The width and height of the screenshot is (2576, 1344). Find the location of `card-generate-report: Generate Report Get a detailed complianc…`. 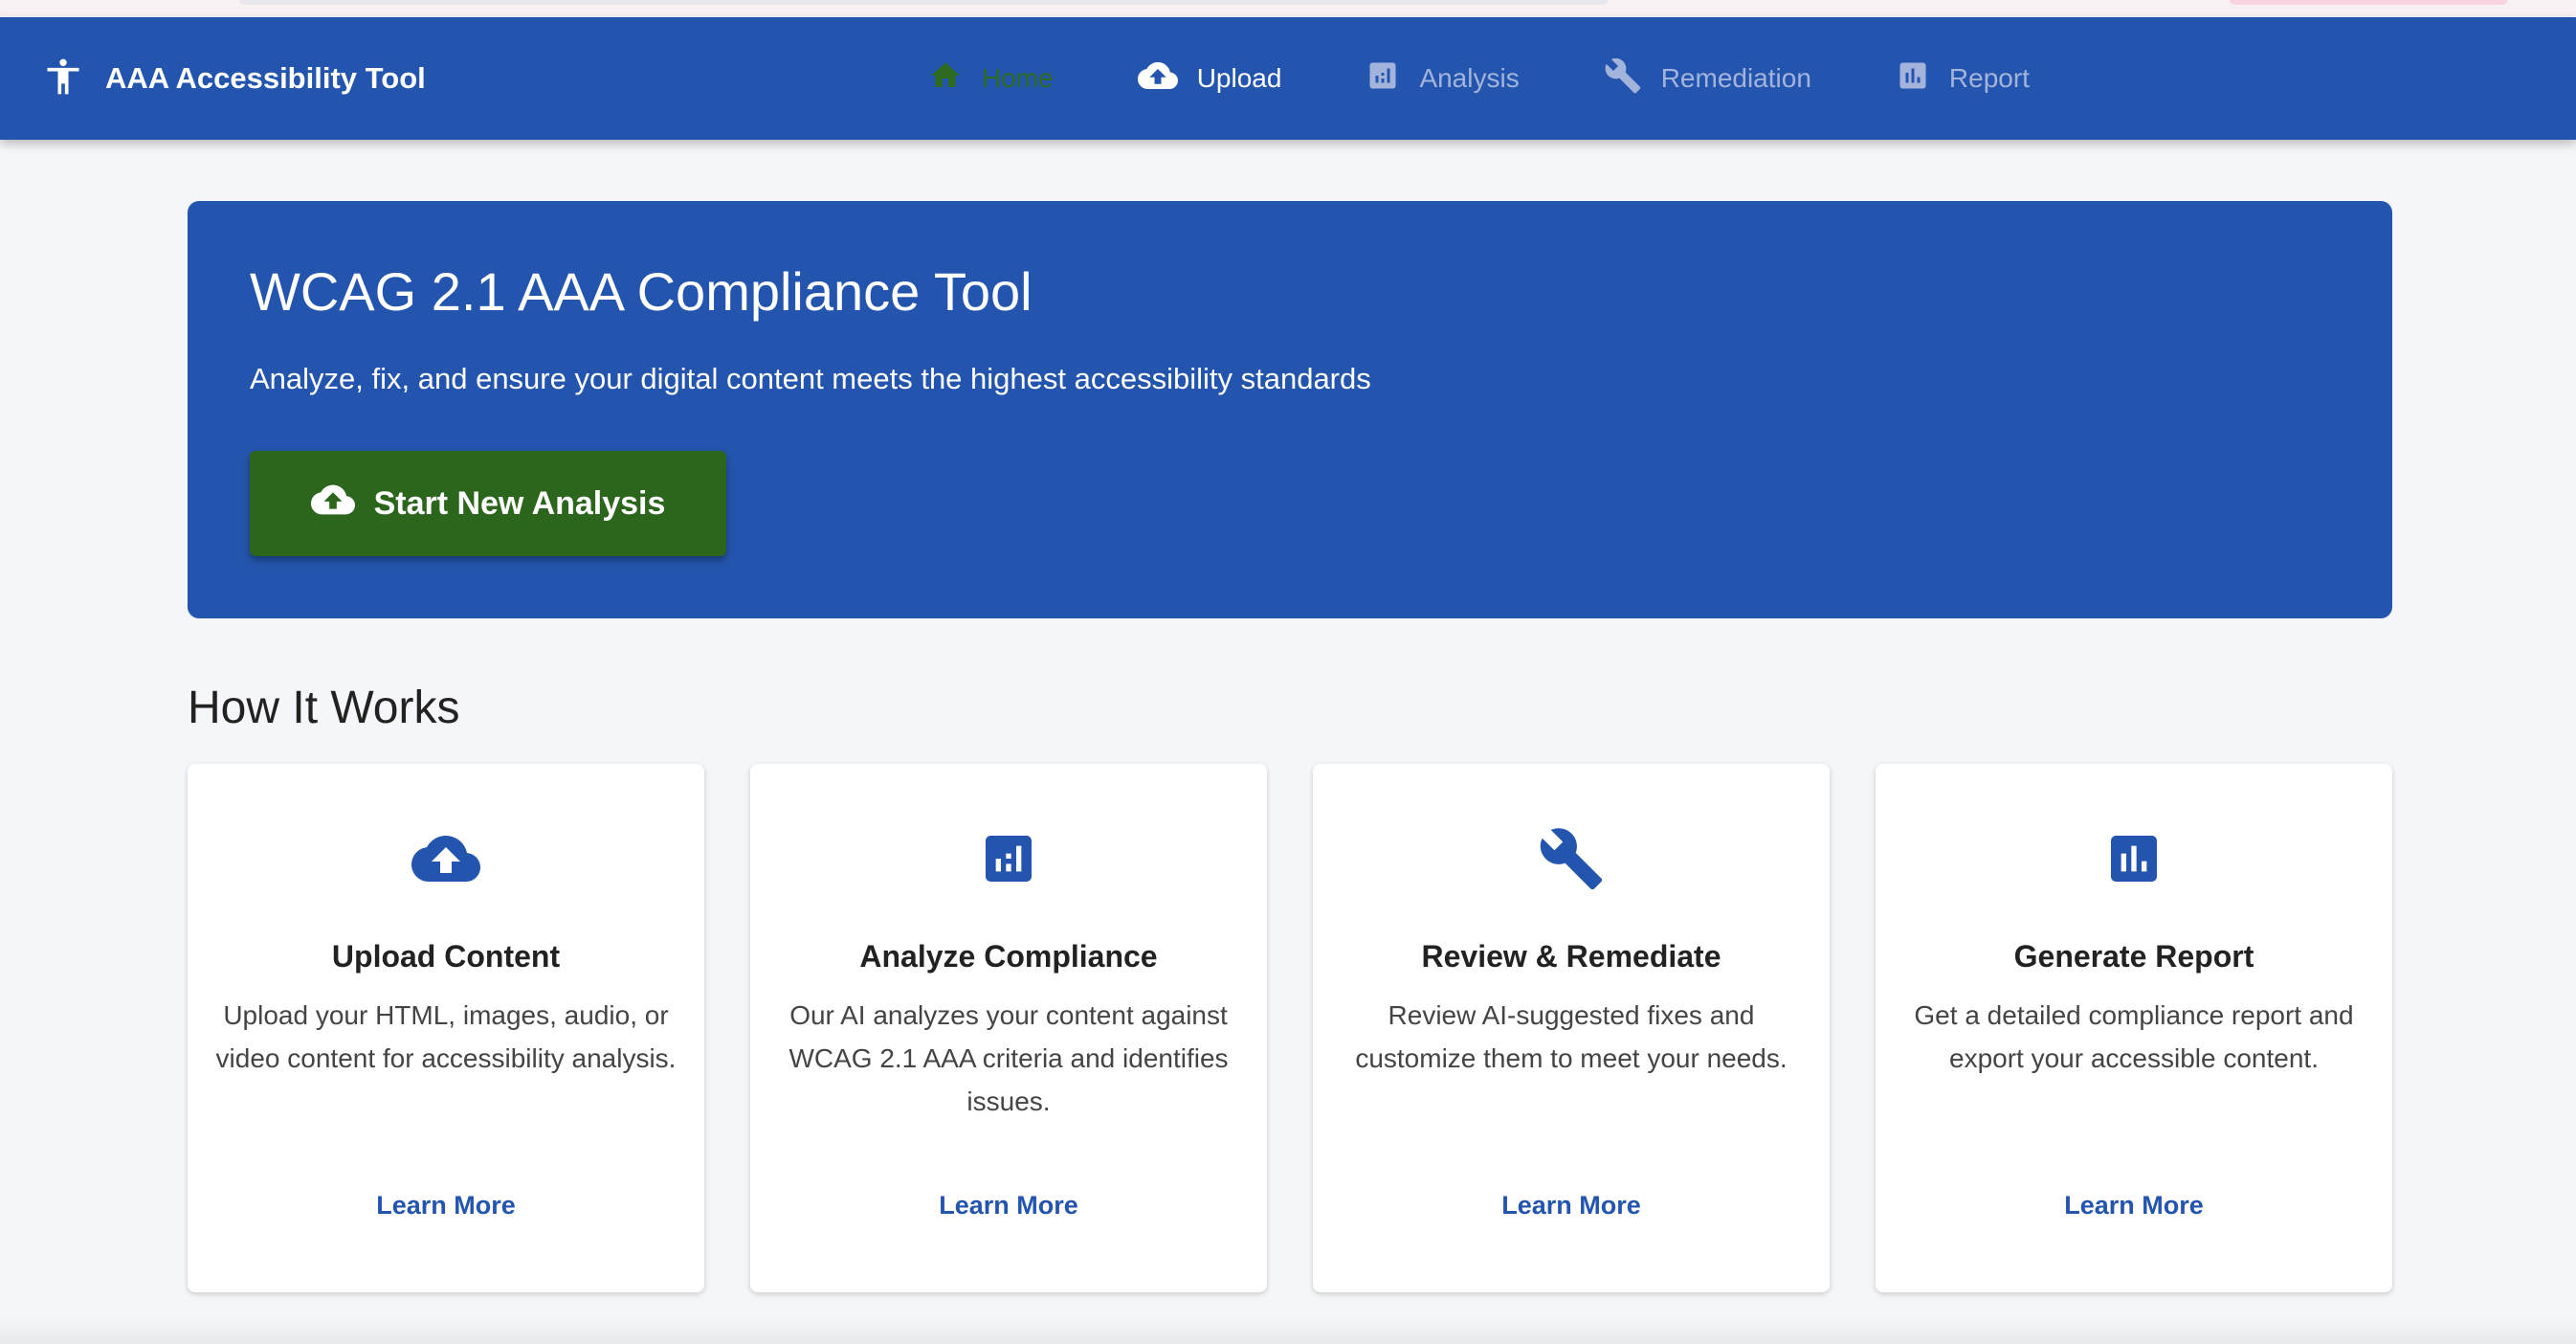

card-generate-report: Generate Report Get a detailed complianc… is located at coordinates (2134, 1028).